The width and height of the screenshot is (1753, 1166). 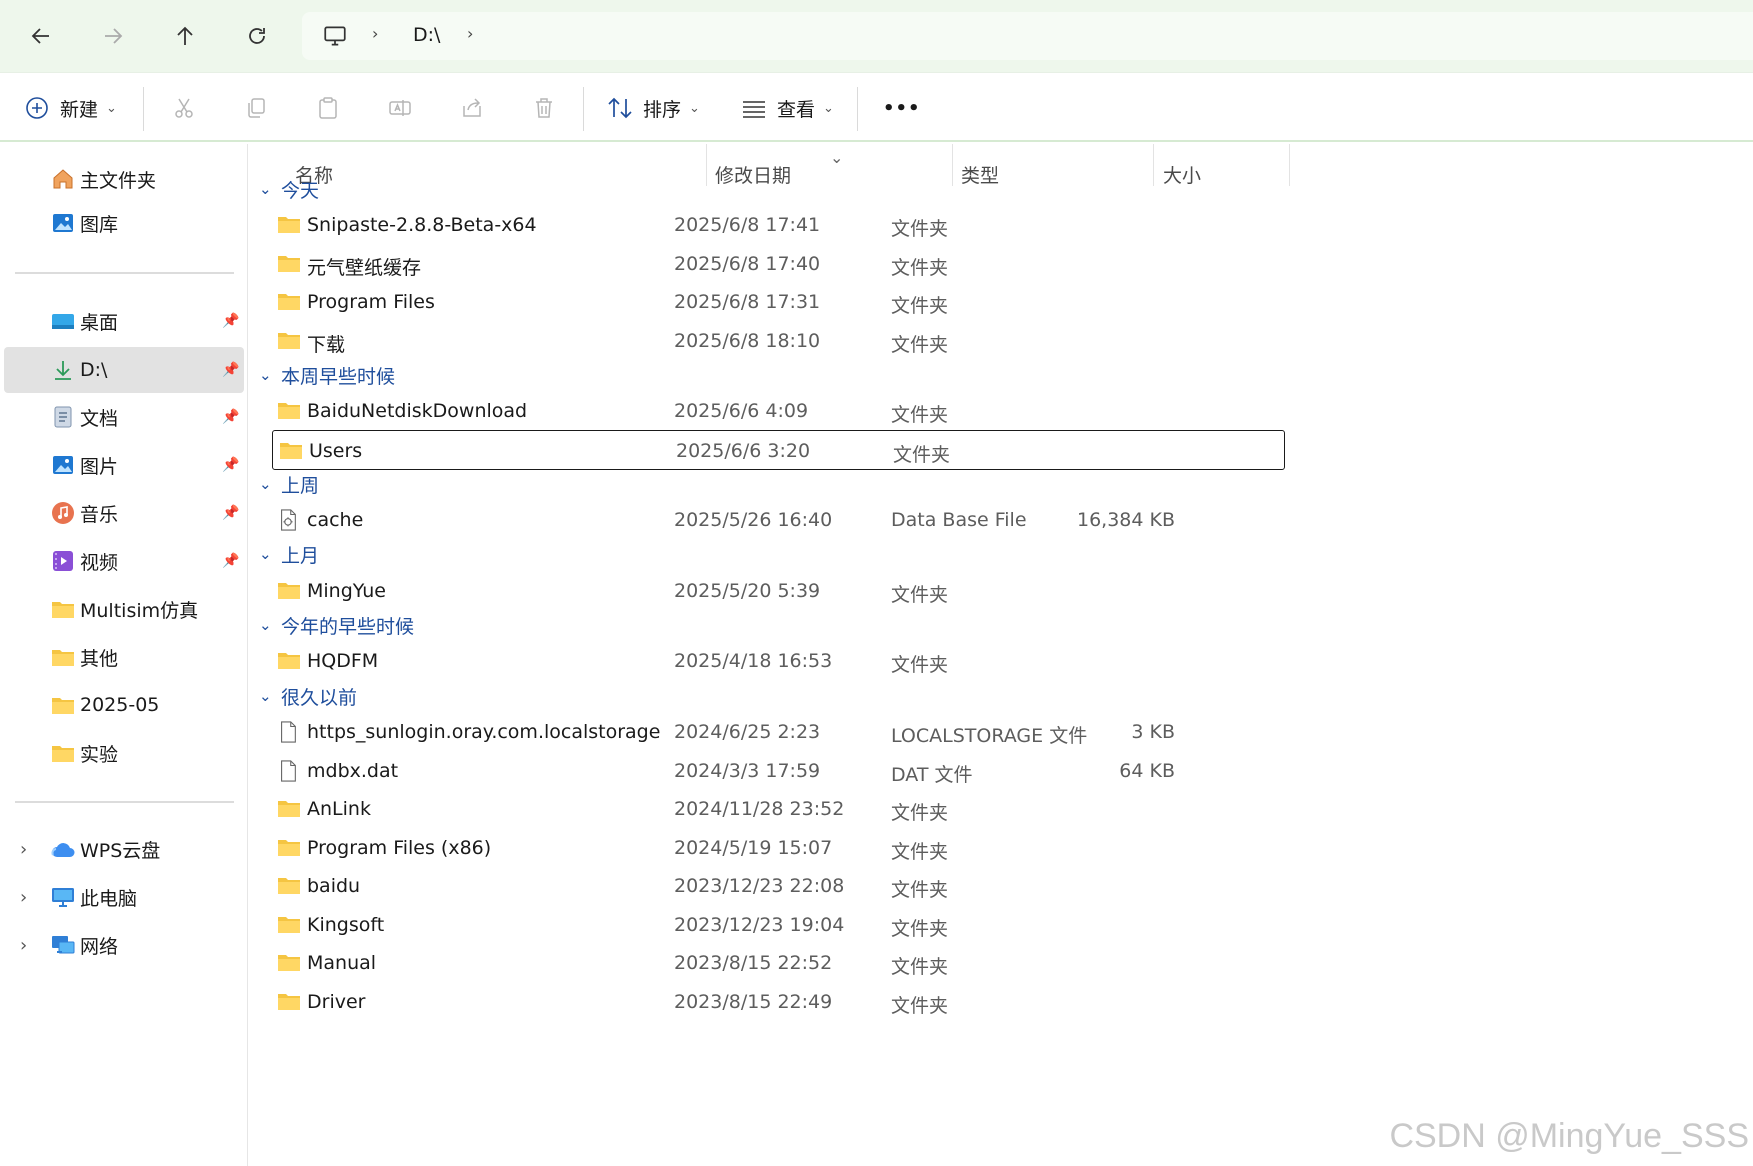 What do you see at coordinates (124, 753) in the screenshot?
I see `sidebar-item-experiment: 实验` at bounding box center [124, 753].